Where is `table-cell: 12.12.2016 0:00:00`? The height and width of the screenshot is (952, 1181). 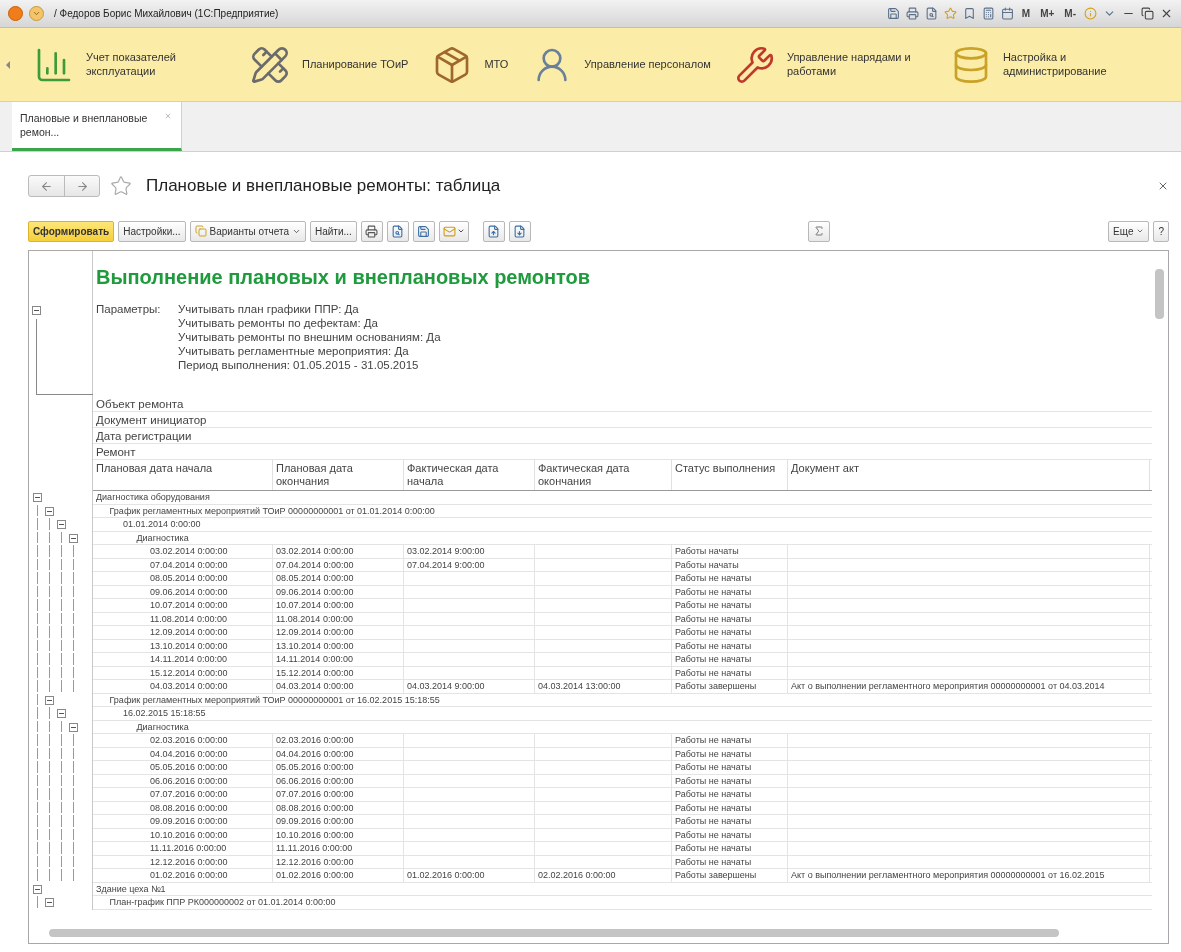 table-cell: 12.12.2016 0:00:00 is located at coordinates (183, 861).